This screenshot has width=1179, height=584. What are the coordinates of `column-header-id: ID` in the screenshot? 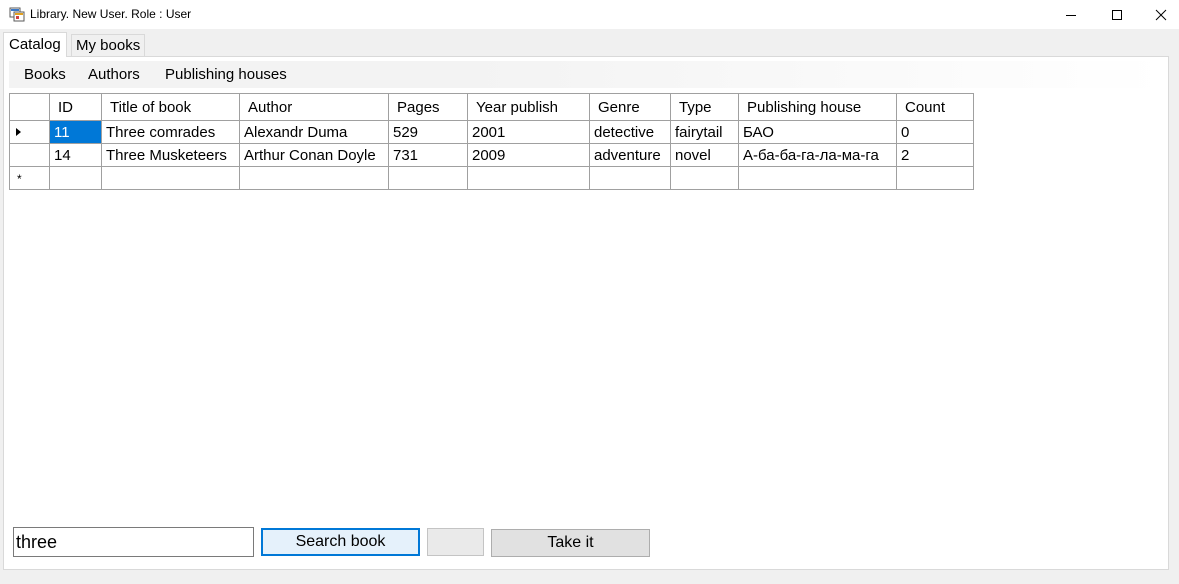 It's located at (75, 107).